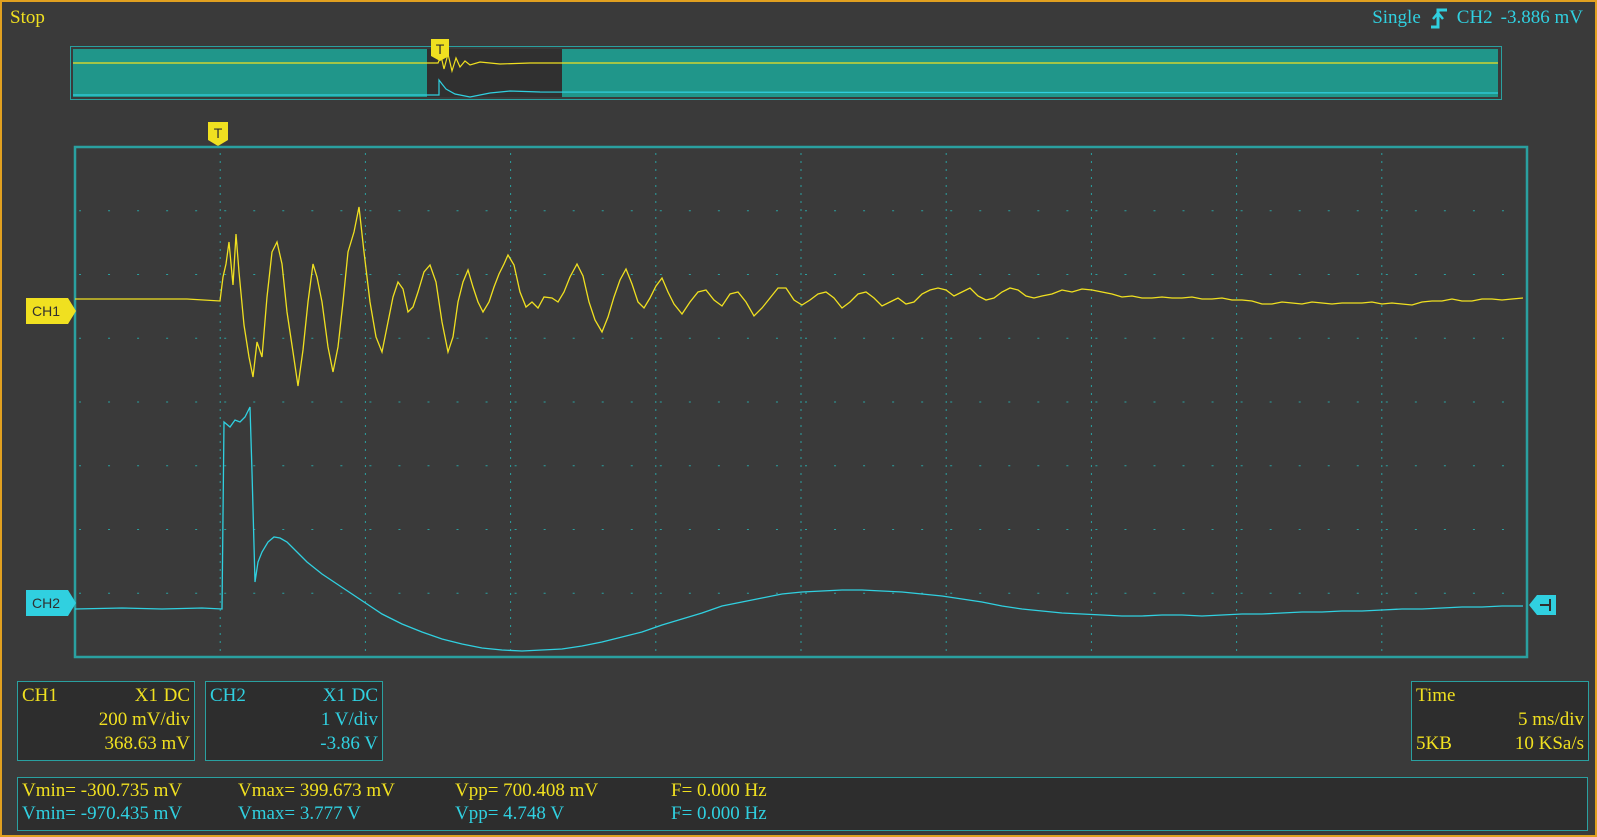 The image size is (1597, 837). I want to click on ch1-probe: X1, so click(146, 695).